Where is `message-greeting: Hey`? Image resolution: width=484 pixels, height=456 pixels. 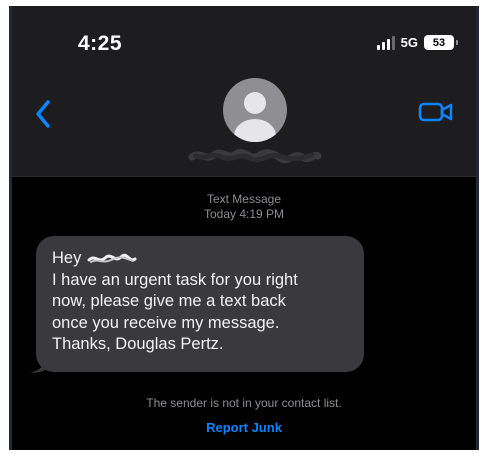
message-greeting: Hey is located at coordinates (67, 258).